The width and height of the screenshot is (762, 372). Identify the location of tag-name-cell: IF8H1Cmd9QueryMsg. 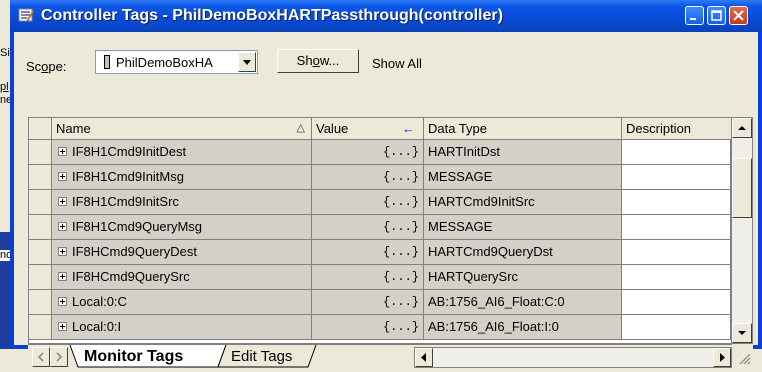
(182, 227).